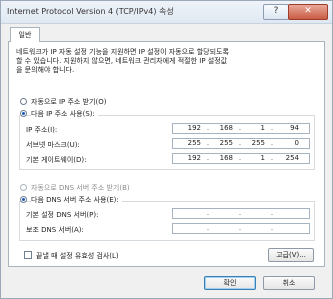 This screenshot has height=299, width=333. What do you see at coordinates (292, 158) in the screenshot?
I see `ip-octet: 254` at bounding box center [292, 158].